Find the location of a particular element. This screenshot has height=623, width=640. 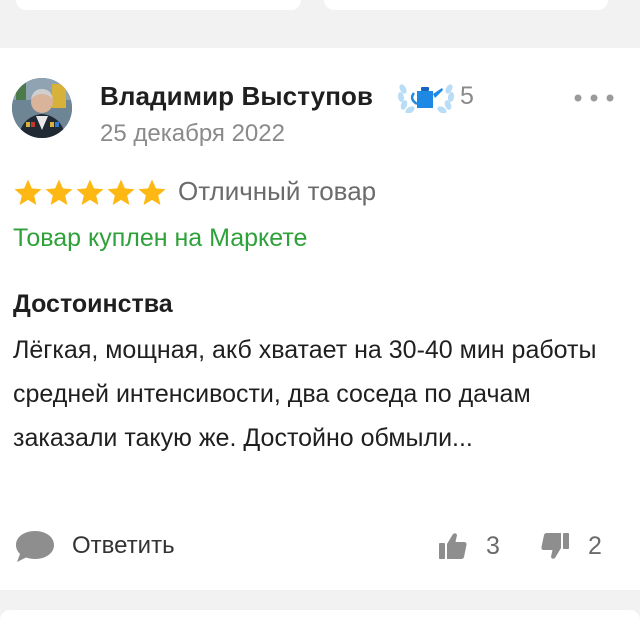

avatar-photo is located at coordinates (42, 108).